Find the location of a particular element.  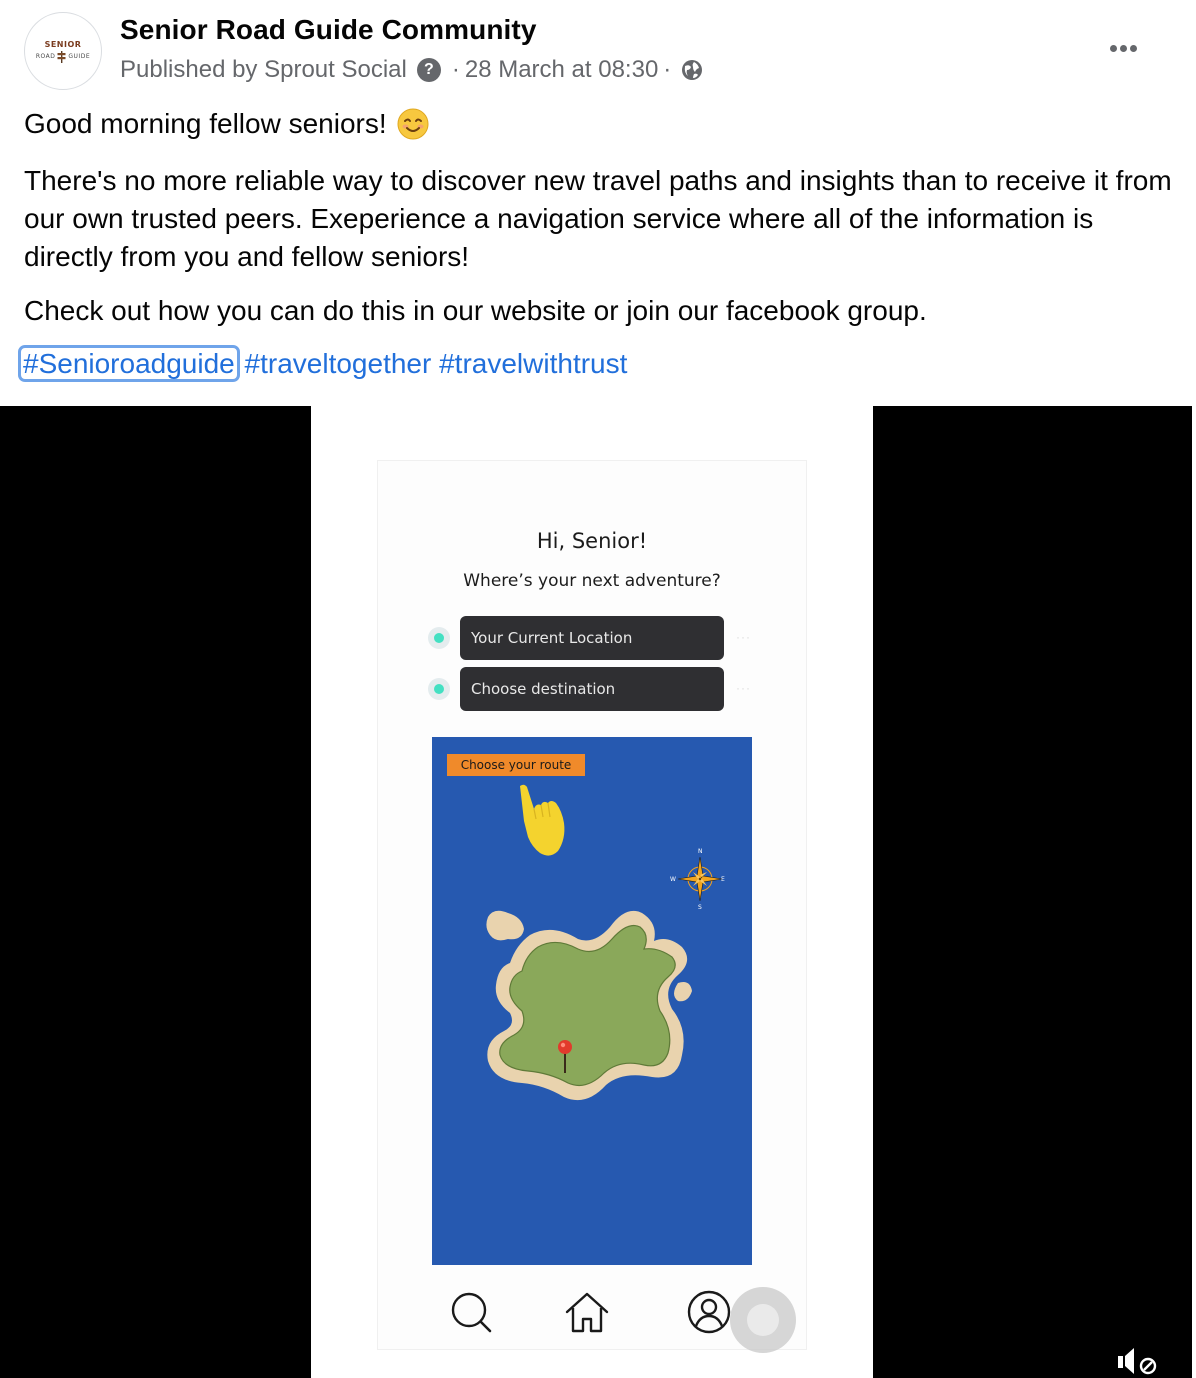

touch-indicator is located at coordinates (763, 1320).